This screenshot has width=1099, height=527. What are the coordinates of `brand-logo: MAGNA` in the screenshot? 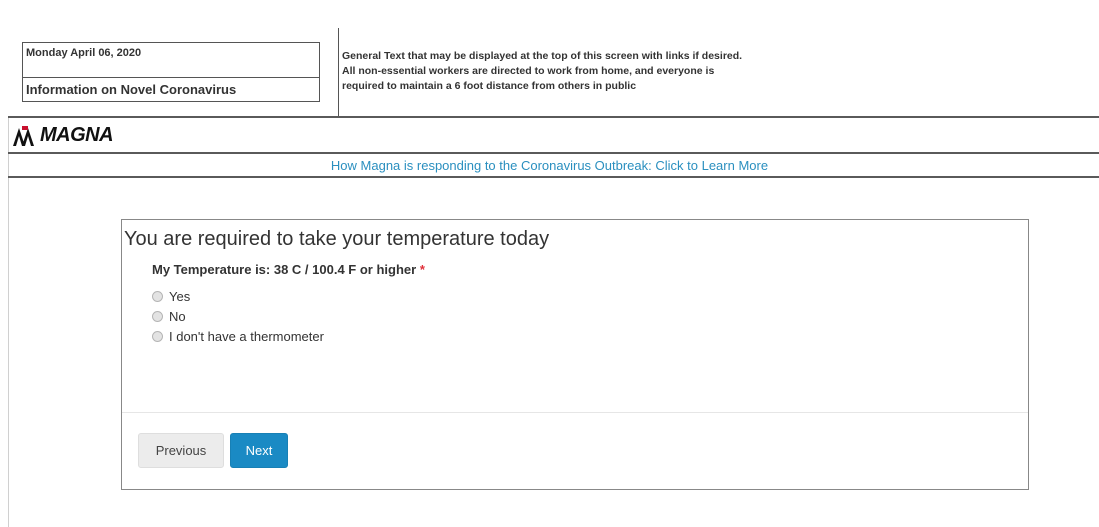 It's located at (63, 135).